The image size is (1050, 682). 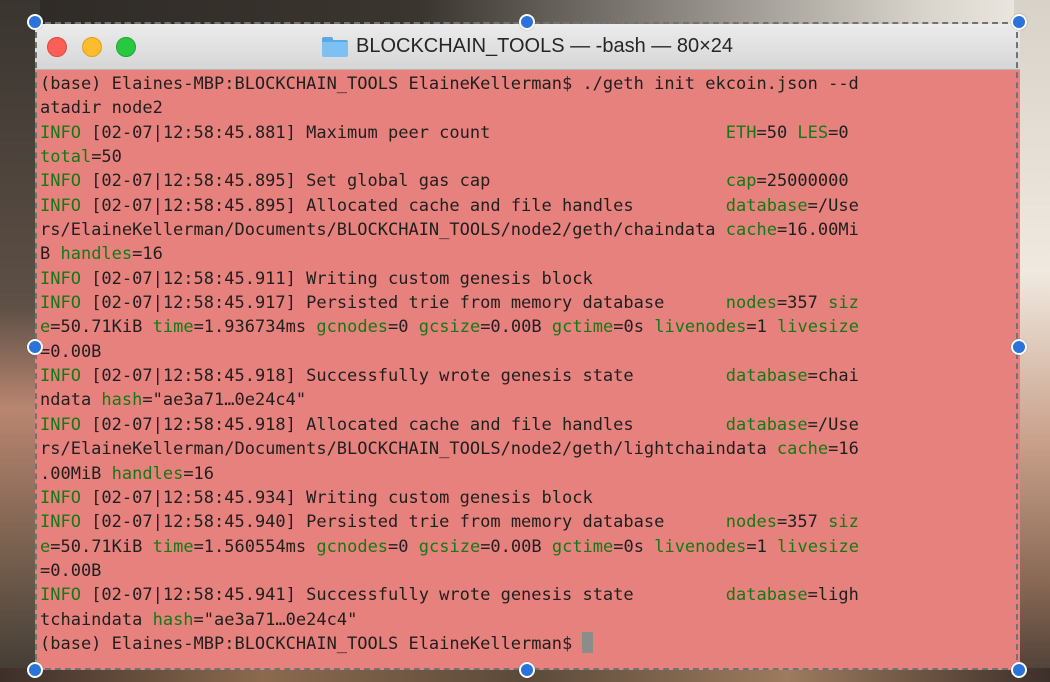 I want to click on terminal-text-token: =25000000, so click(x=802, y=181).